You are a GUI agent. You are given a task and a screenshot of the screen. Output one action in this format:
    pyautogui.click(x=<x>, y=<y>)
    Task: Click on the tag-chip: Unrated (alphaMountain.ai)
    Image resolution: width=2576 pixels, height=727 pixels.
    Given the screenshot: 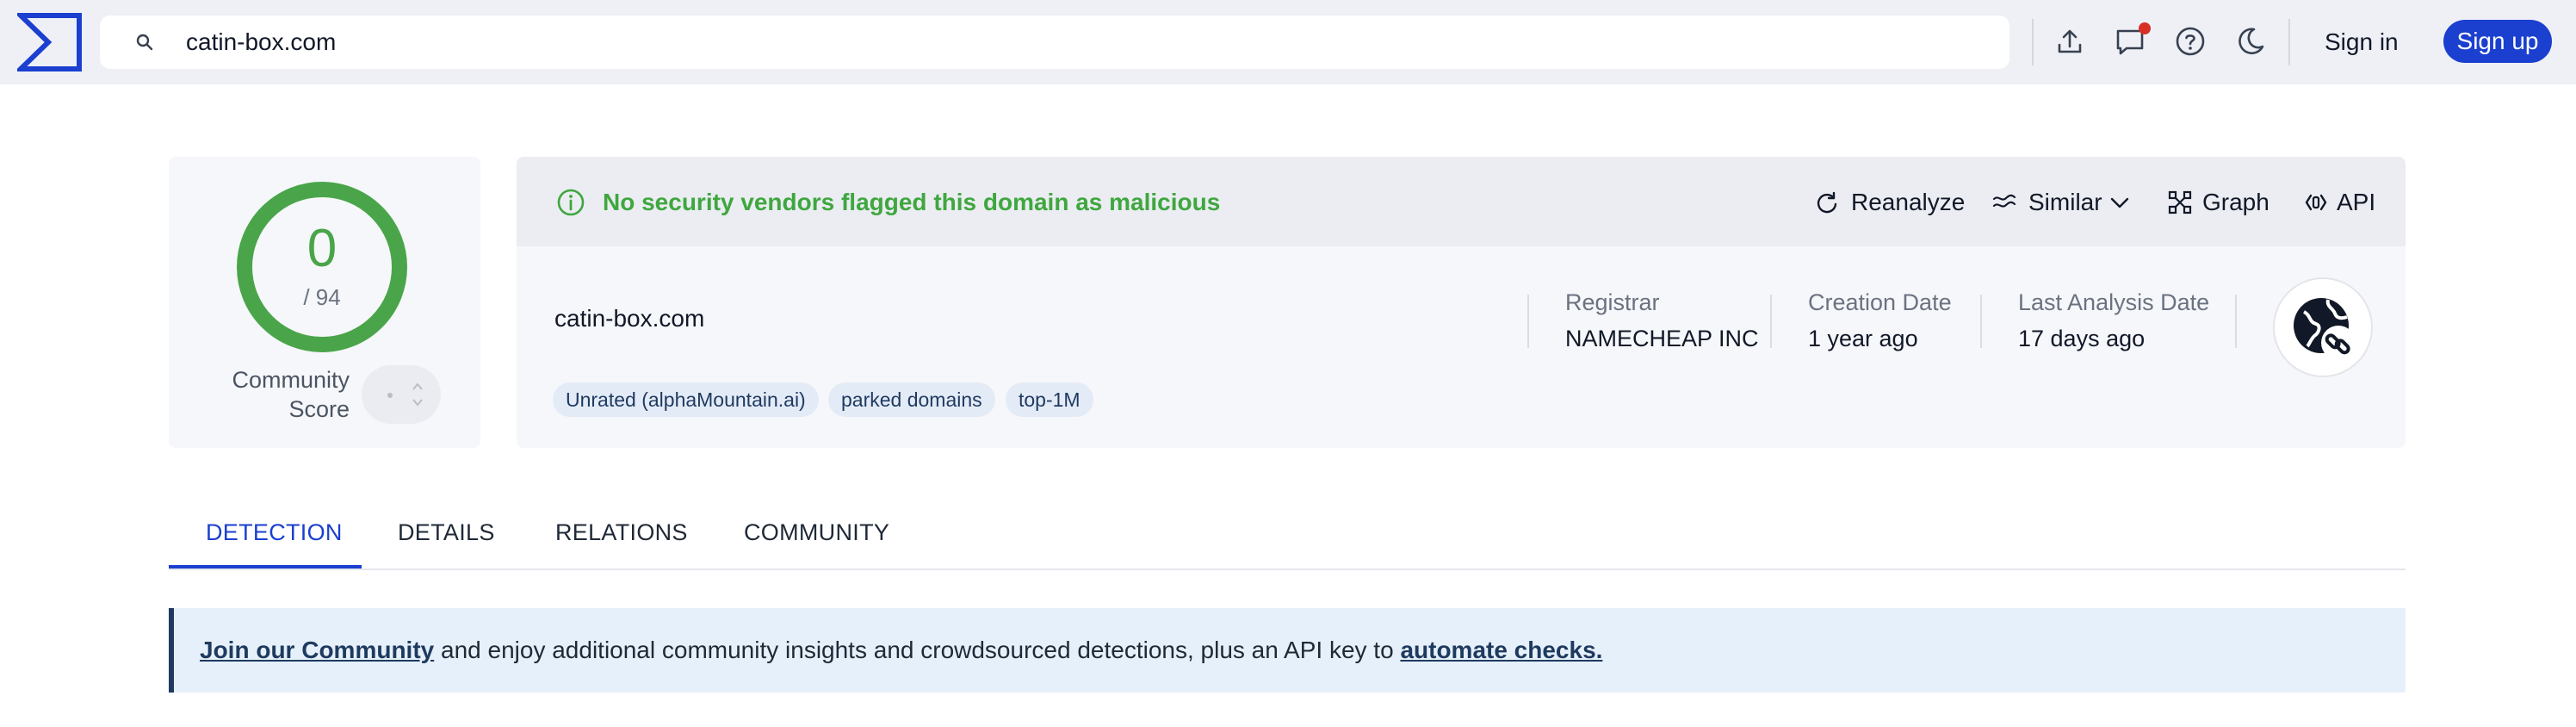 What is the action you would take?
    pyautogui.click(x=686, y=399)
    